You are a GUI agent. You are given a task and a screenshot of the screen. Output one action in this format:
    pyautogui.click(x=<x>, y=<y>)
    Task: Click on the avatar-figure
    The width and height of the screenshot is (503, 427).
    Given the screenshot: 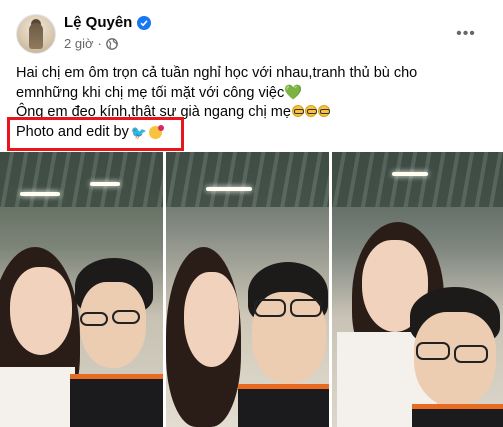 What is the action you would take?
    pyautogui.click(x=36, y=36)
    